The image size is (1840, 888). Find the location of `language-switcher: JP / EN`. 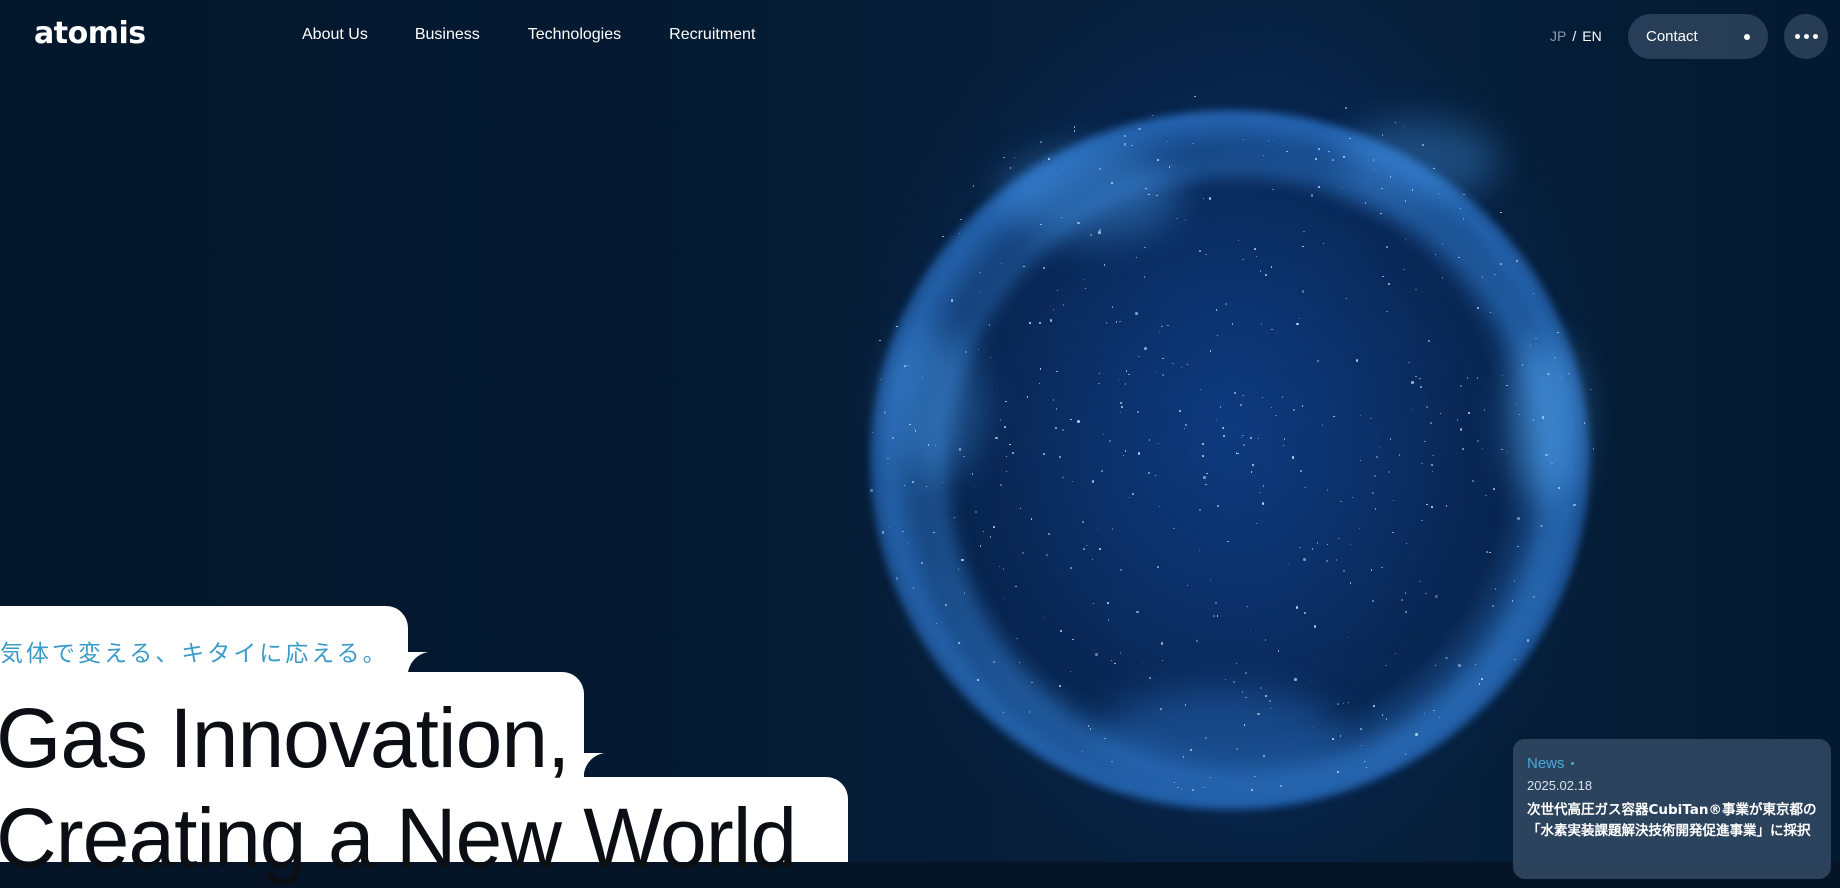

language-switcher: JP / EN is located at coordinates (1576, 36).